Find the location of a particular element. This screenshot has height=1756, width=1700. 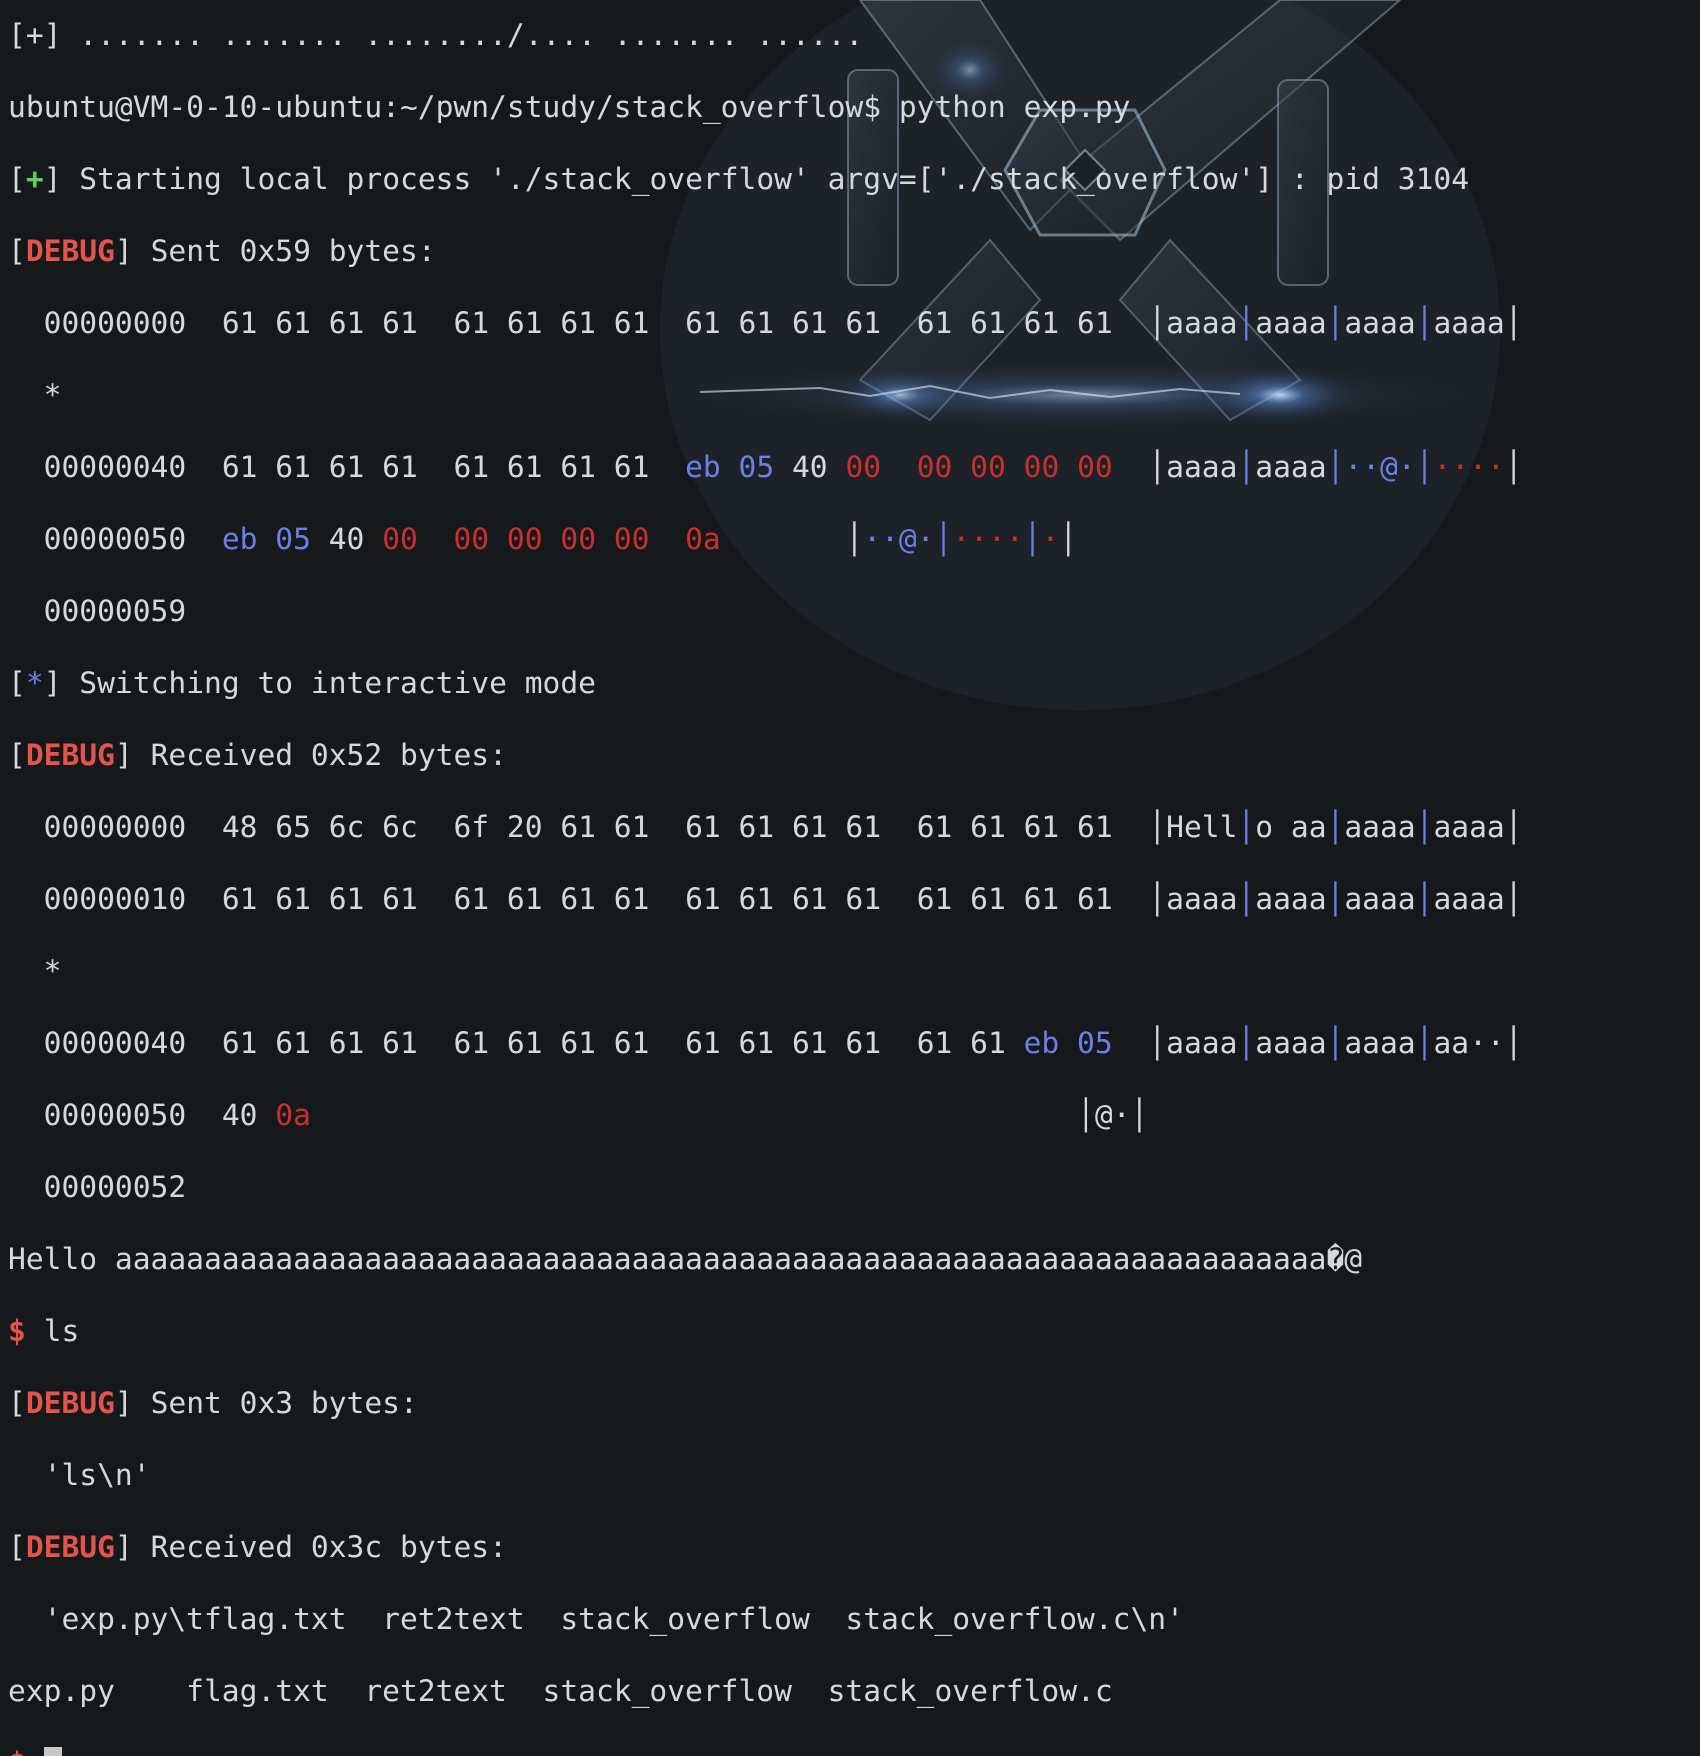

ascii-col: aa·· is located at coordinates (1469, 1043).